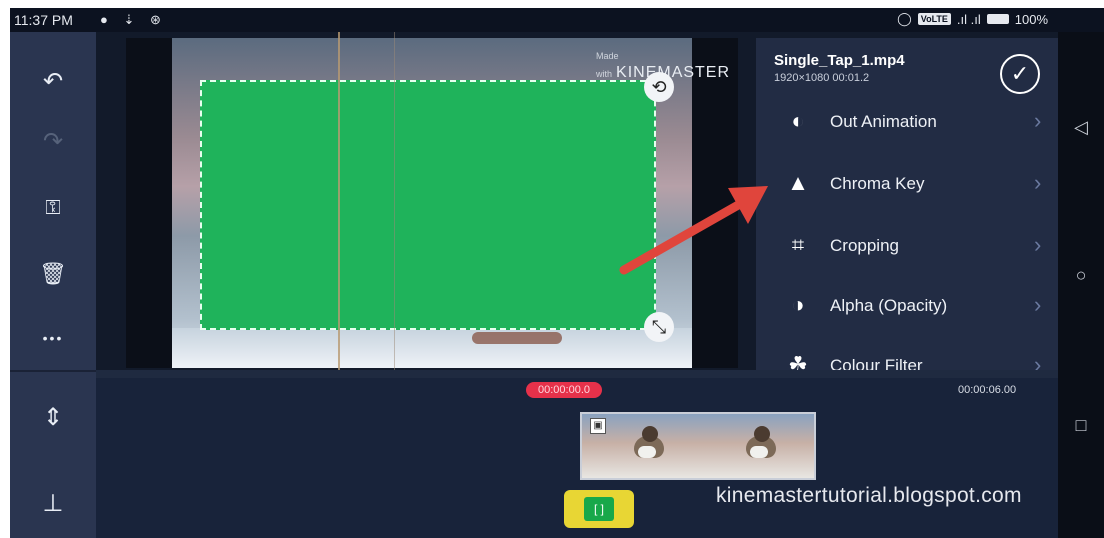  What do you see at coordinates (53, 504) in the screenshot?
I see `pin-icon: ⊥` at bounding box center [53, 504].